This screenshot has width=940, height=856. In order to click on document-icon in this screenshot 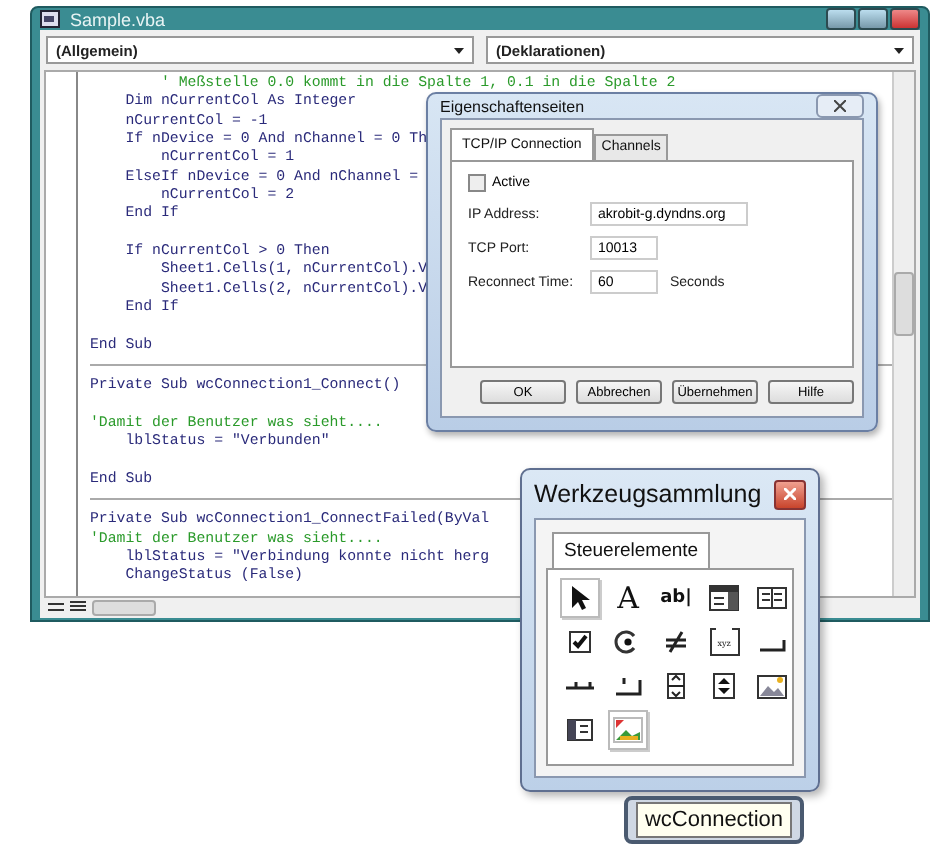, I will do `click(50, 19)`.